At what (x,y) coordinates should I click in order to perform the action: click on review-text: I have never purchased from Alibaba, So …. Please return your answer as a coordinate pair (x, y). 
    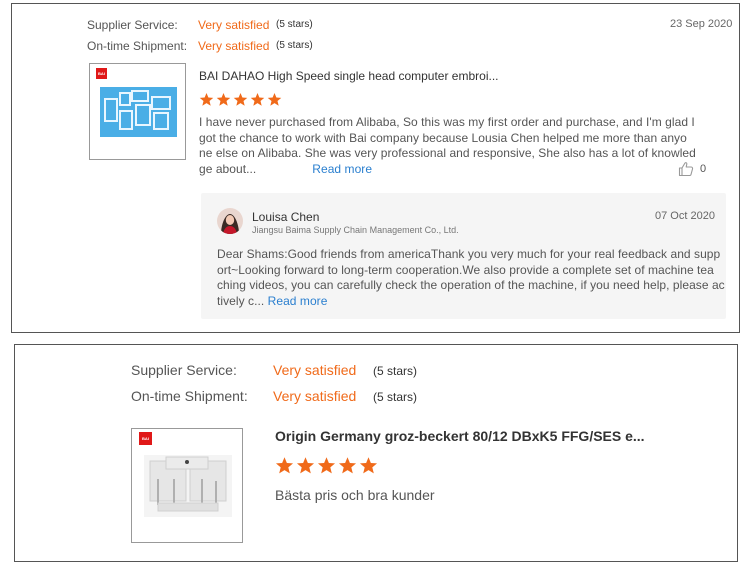
    Looking at the image, I should click on (447, 146).